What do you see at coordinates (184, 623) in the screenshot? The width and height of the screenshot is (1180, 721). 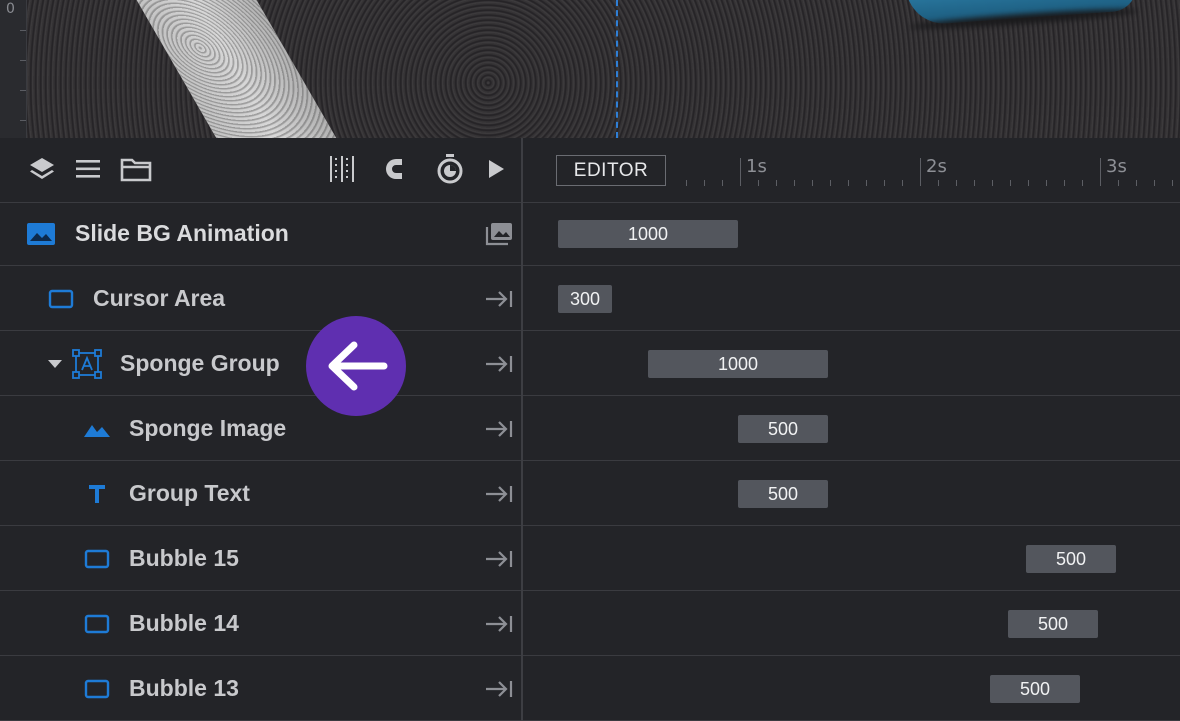 I see `layer-name: Bubble 14` at bounding box center [184, 623].